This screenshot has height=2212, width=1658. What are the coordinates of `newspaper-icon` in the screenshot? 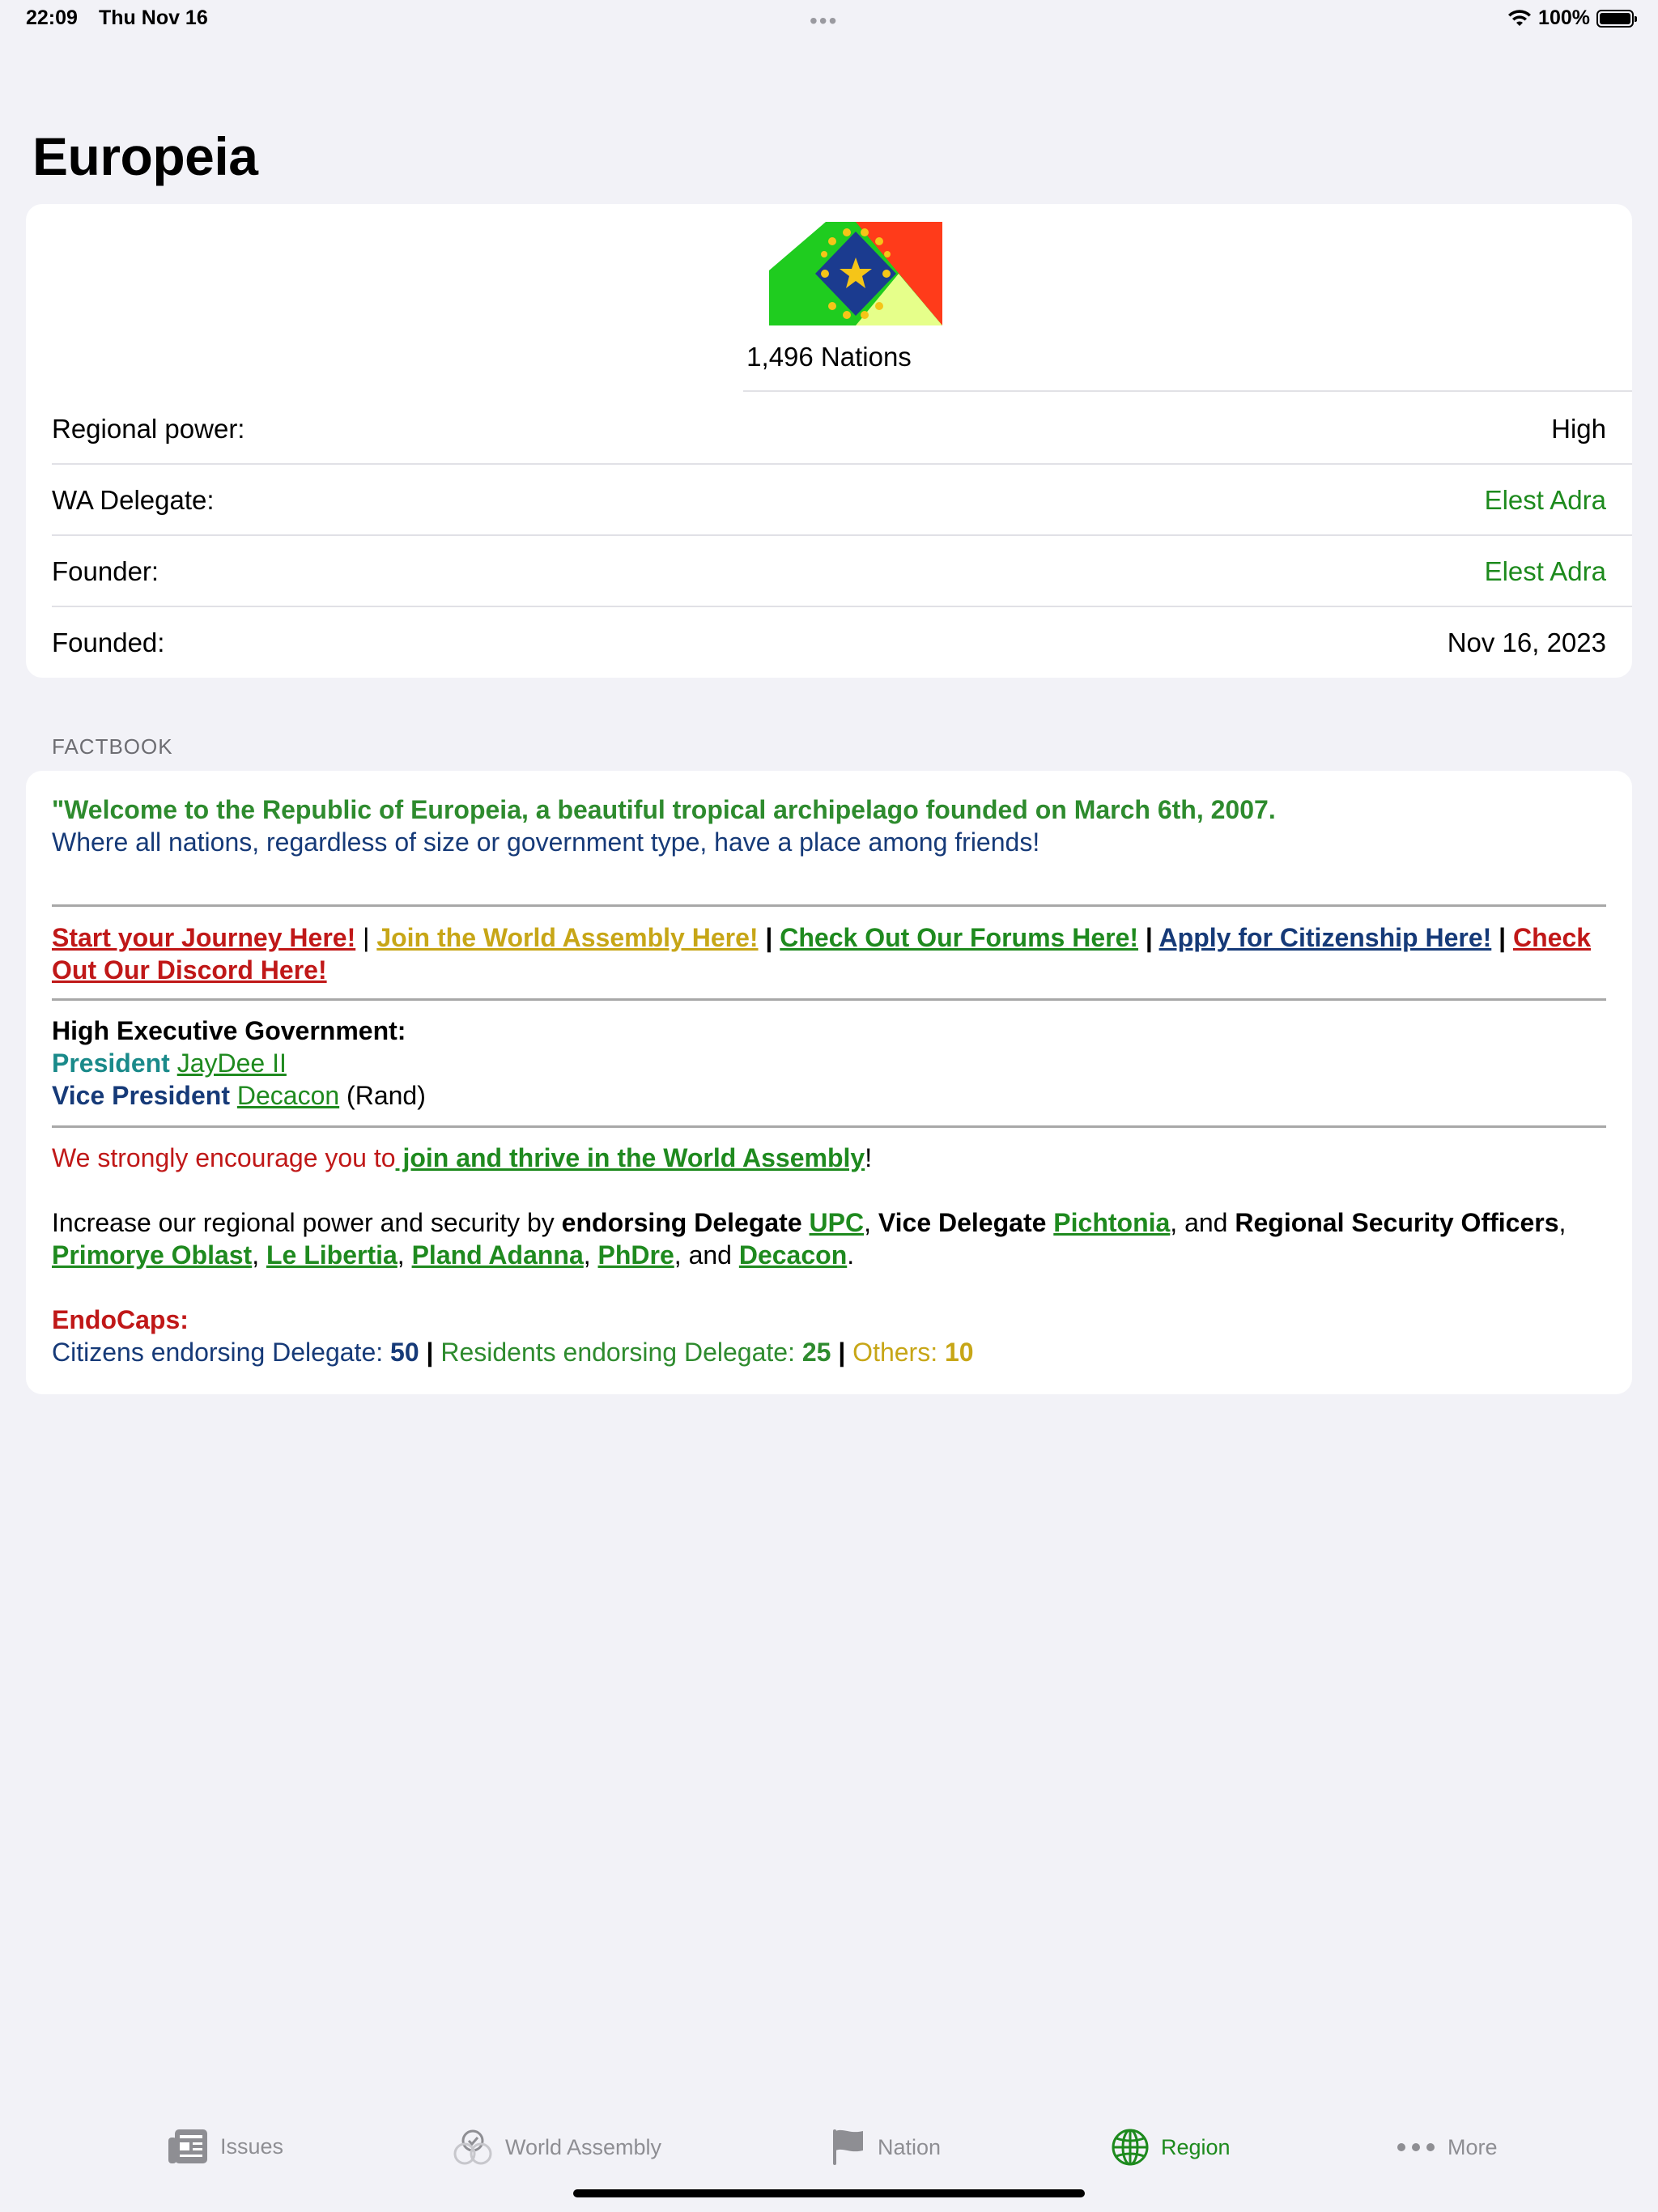 It's located at (187, 2146).